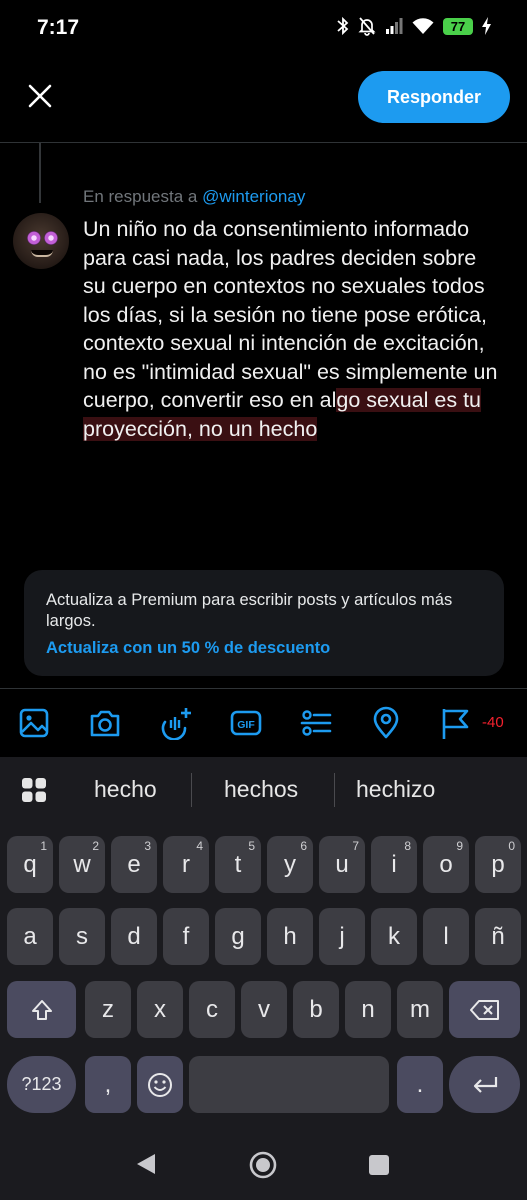 This screenshot has width=527, height=1200. I want to click on svg-text: GIF, so click(246, 725).